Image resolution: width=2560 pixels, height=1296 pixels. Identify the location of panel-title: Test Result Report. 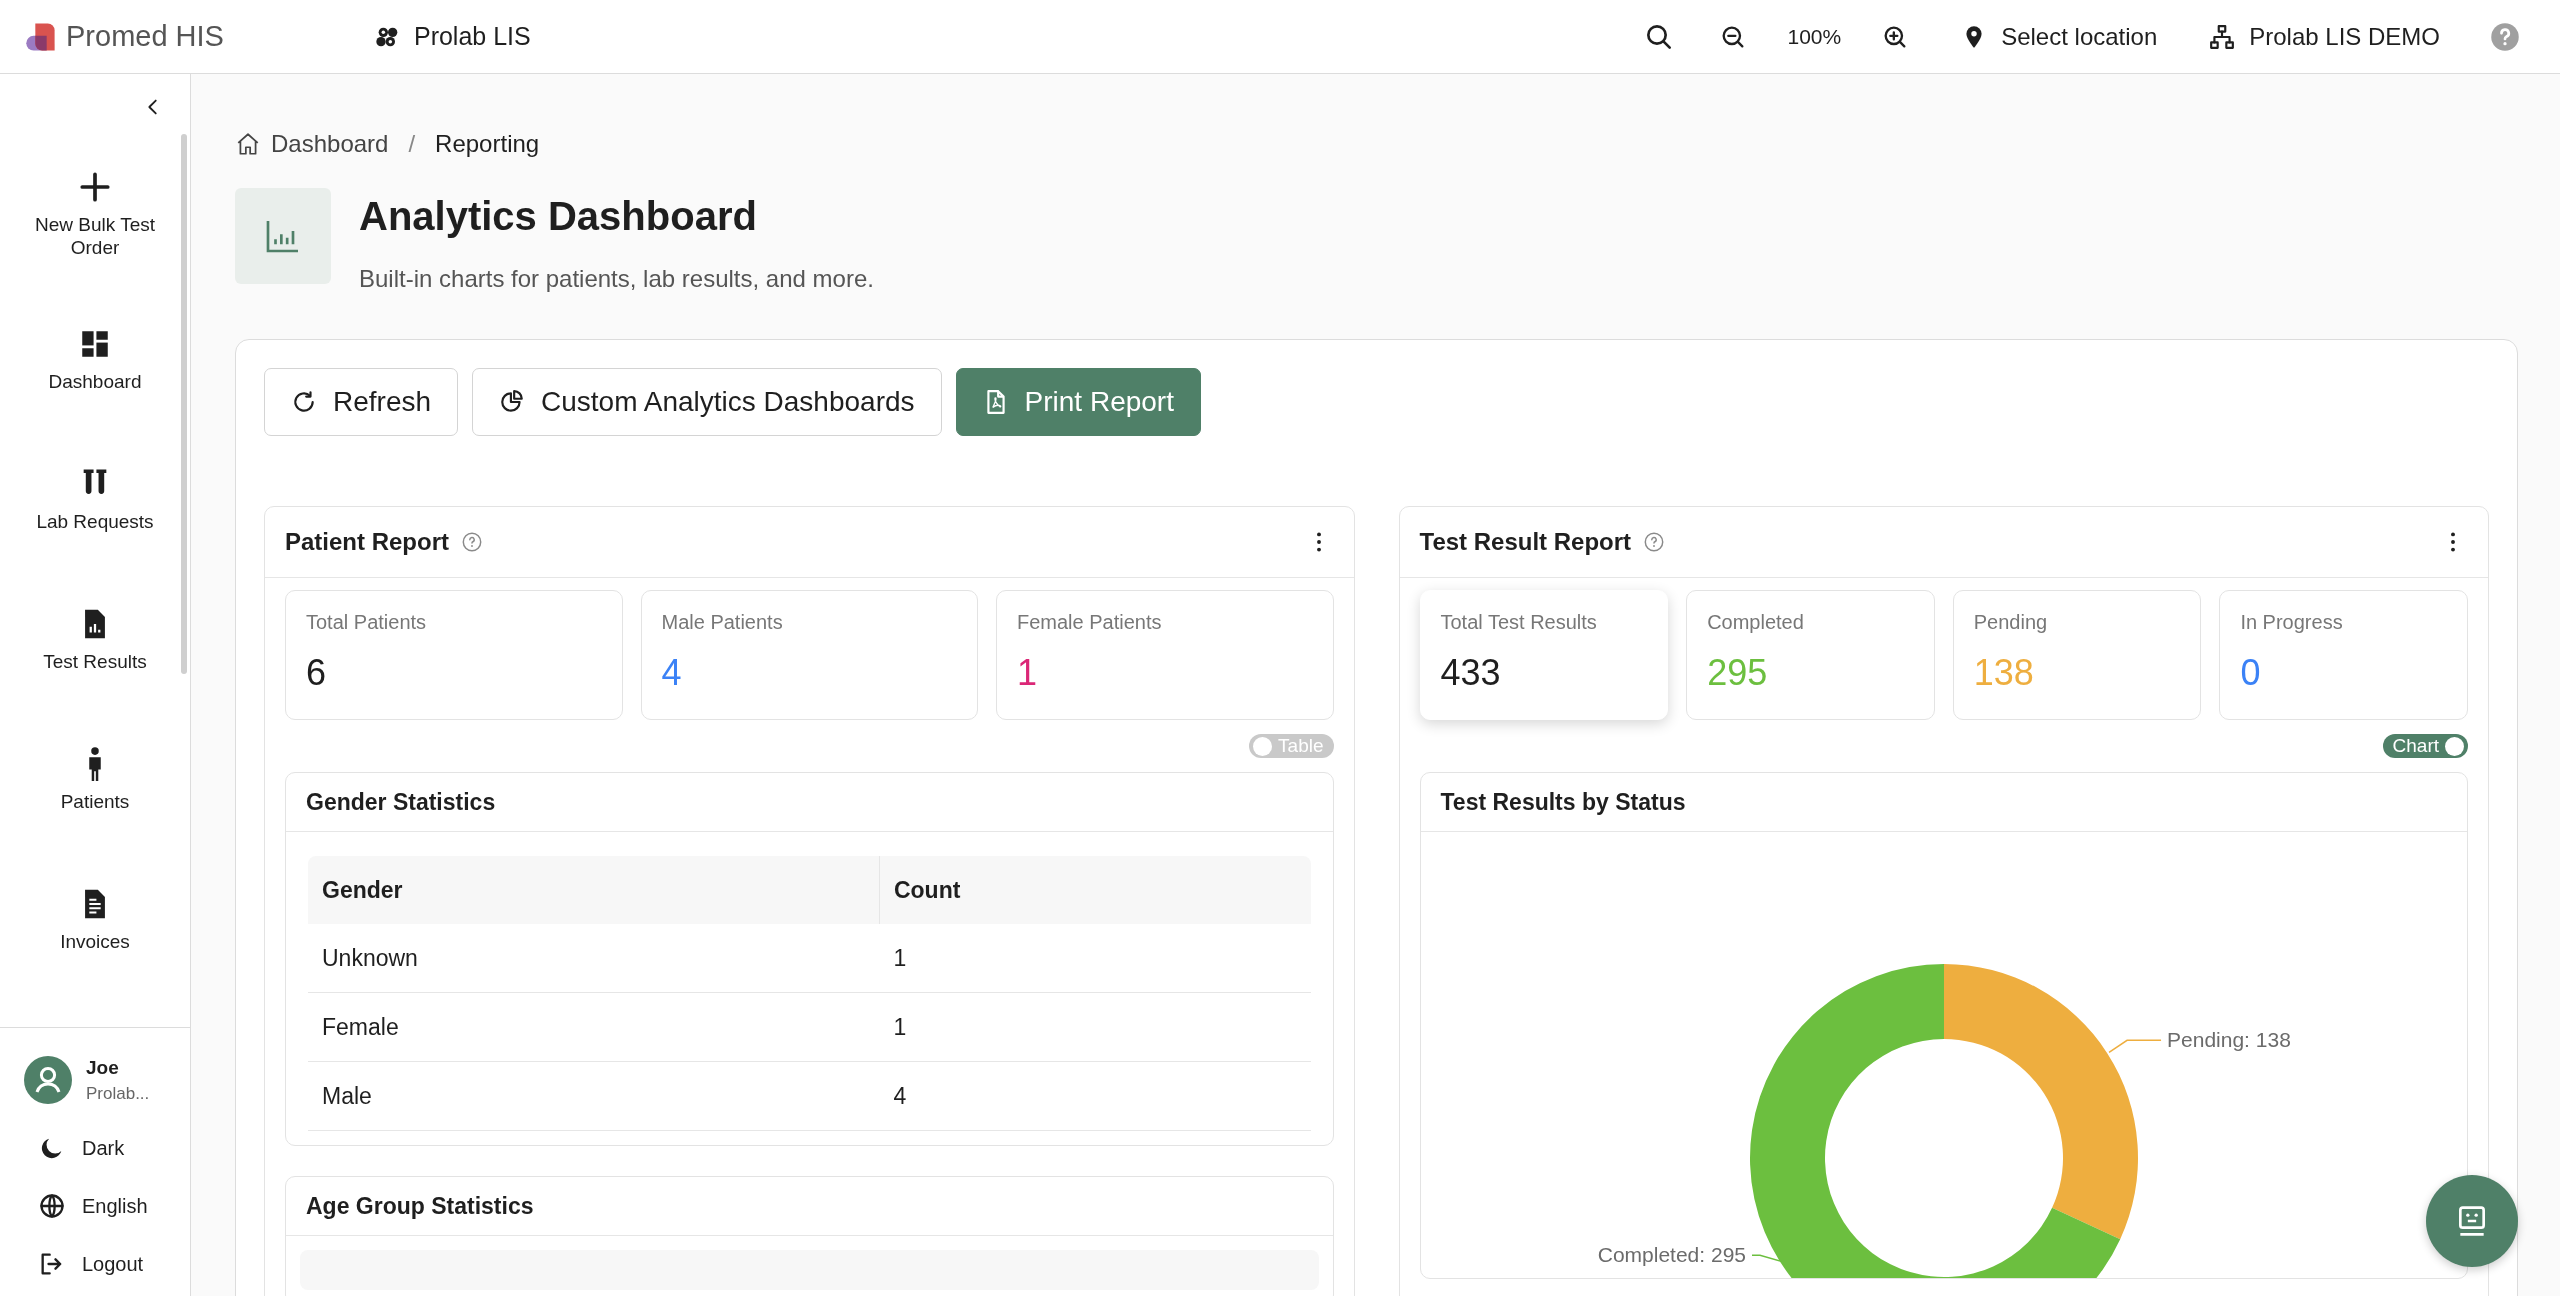
(1525, 542).